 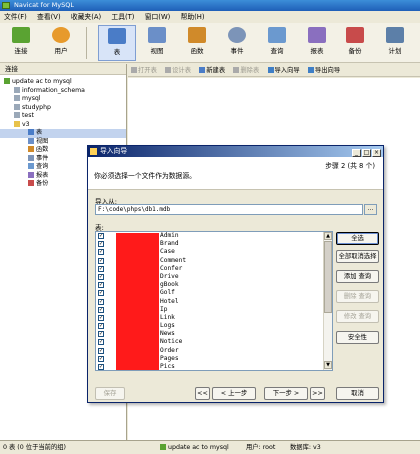 I want to click on menu-file: 文件(F), so click(x=15, y=17).